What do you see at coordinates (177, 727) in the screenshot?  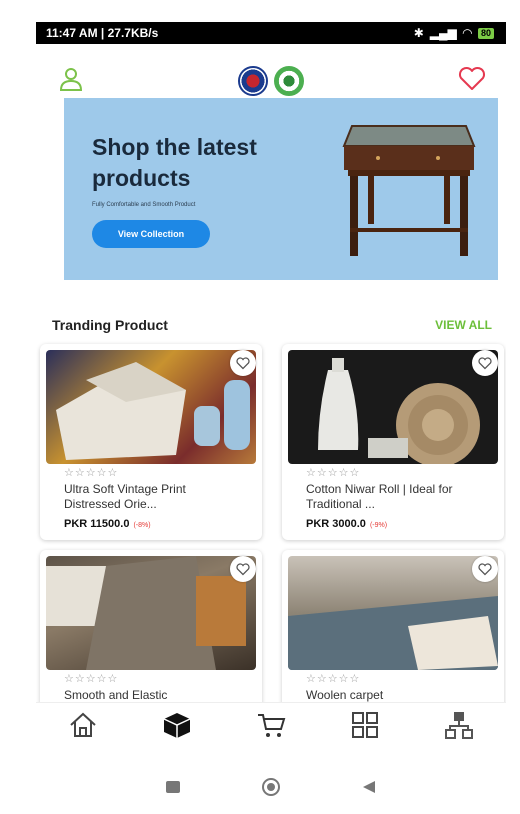 I see `package-icon` at bounding box center [177, 727].